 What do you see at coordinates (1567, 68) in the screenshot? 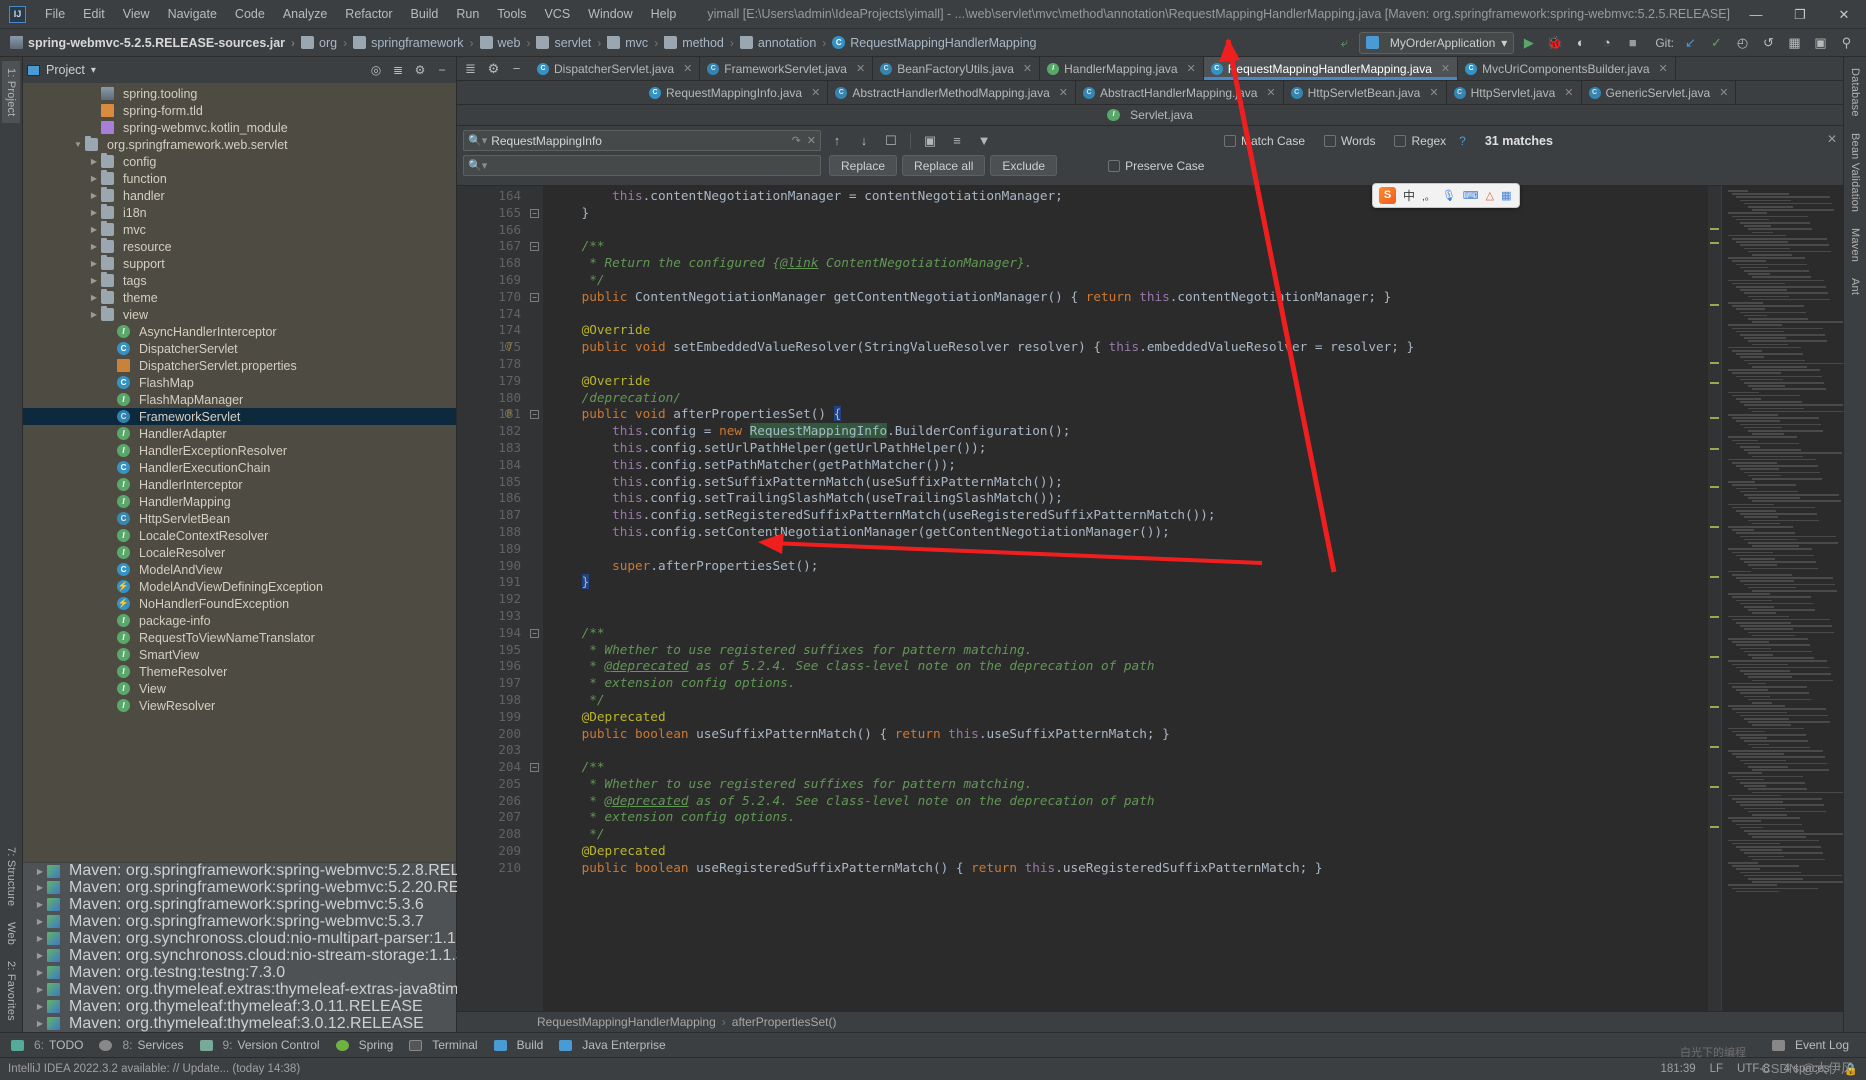
I see `editor-tab-mvcuricomponentsbuilder-java: C MvcUriComponentsBuilder.java ✕` at bounding box center [1567, 68].